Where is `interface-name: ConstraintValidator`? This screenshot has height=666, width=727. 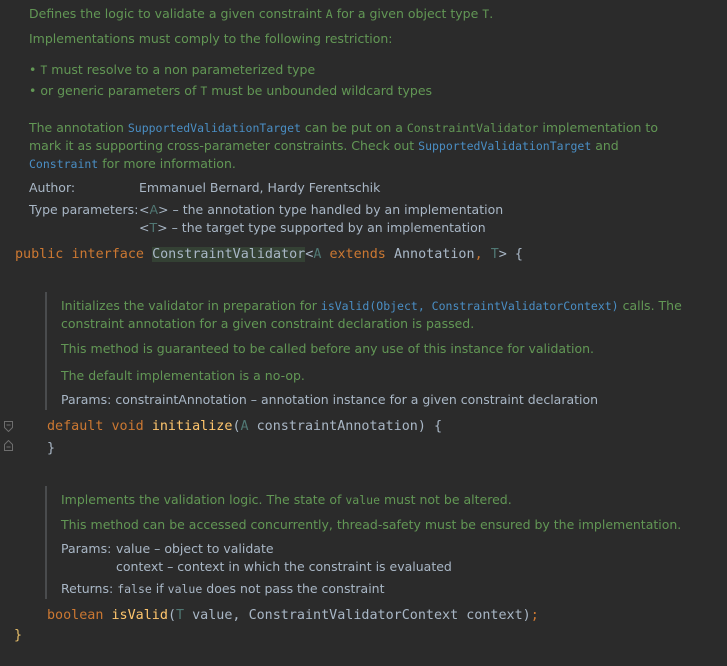 interface-name: ConstraintValidator is located at coordinates (229, 254).